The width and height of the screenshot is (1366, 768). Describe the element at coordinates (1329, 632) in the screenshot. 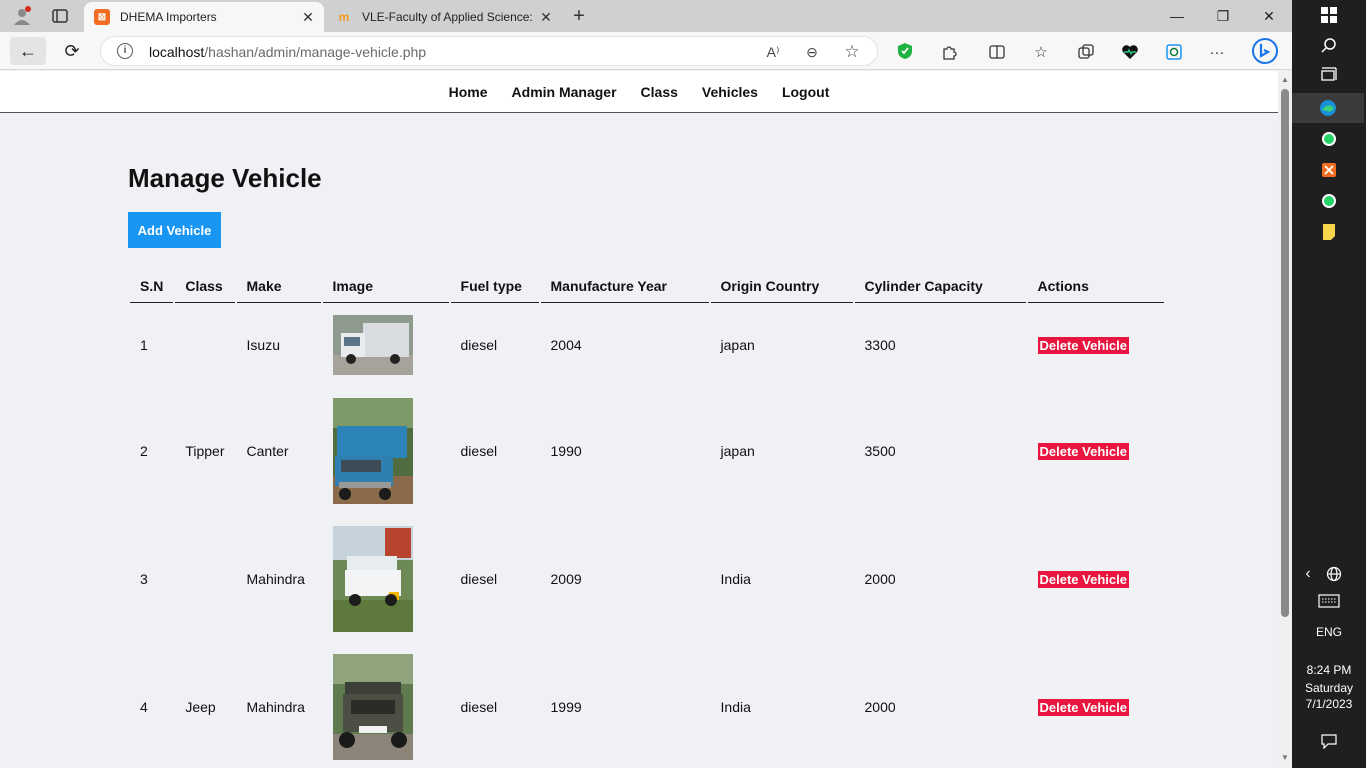

I see `language-indicator: ENG` at that location.